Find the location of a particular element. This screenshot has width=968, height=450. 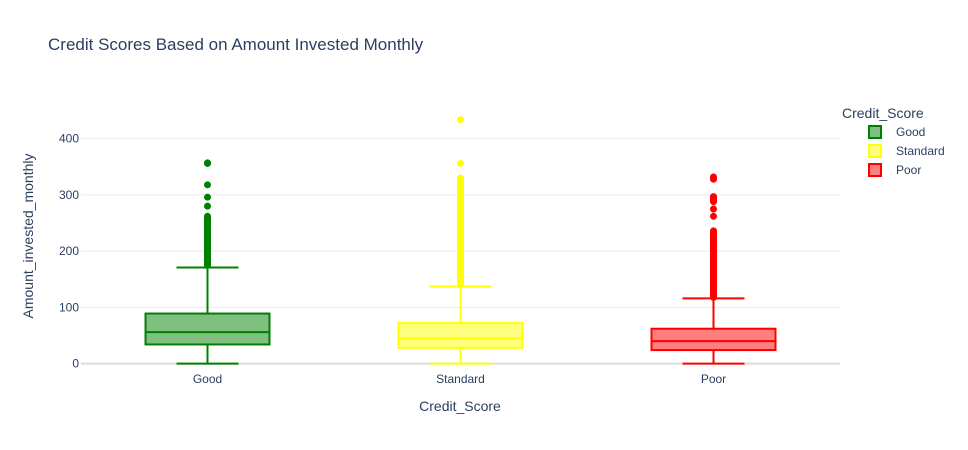

legend-item-poor: Poor is located at coordinates (894, 170).